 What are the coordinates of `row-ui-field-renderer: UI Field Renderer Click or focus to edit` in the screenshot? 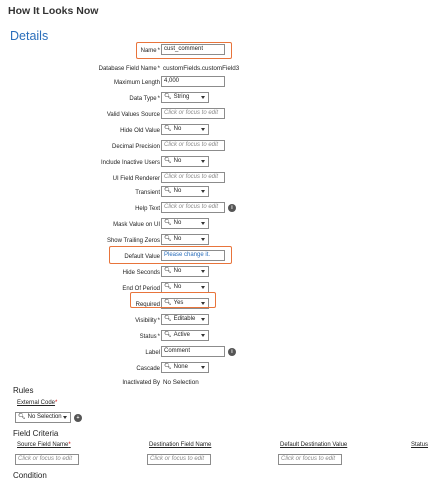 It's located at (215, 179).